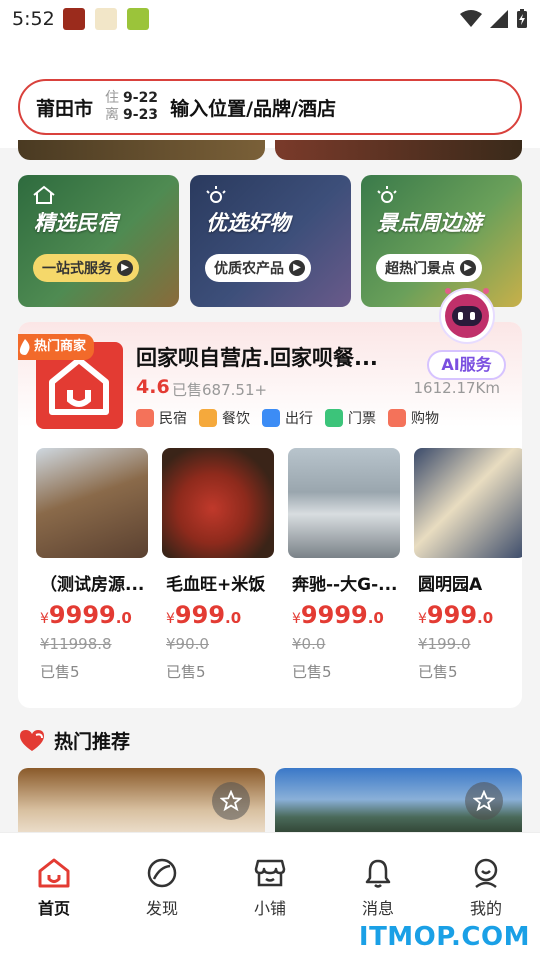  Describe the element at coordinates (216, 585) in the screenshot. I see `product-name: 毛血旺+米饭` at that location.